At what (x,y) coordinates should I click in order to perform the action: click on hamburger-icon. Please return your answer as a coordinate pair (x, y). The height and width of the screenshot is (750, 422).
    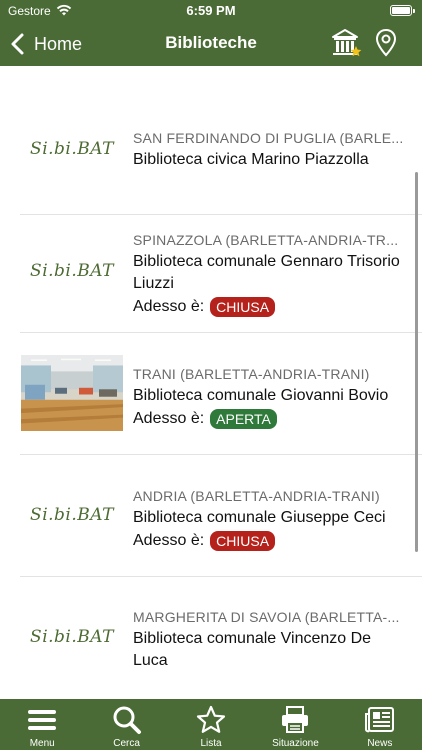
    Looking at the image, I should click on (42, 720).